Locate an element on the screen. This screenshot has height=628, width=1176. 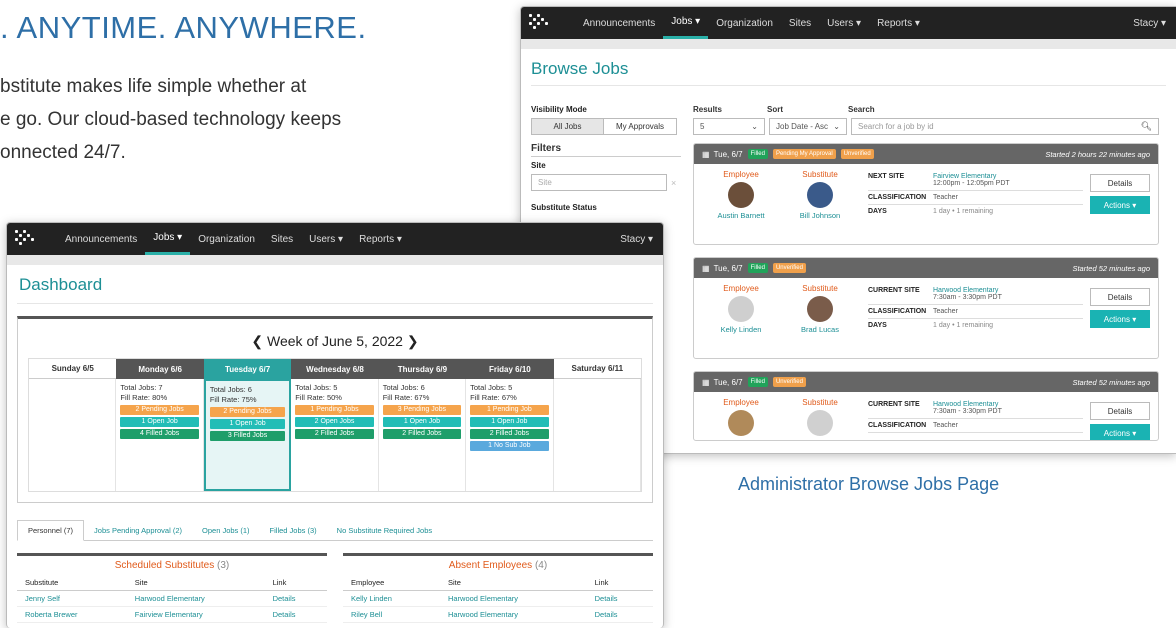
hero-line: e go. Our cloud-based technology keeps is located at coordinates (171, 119).